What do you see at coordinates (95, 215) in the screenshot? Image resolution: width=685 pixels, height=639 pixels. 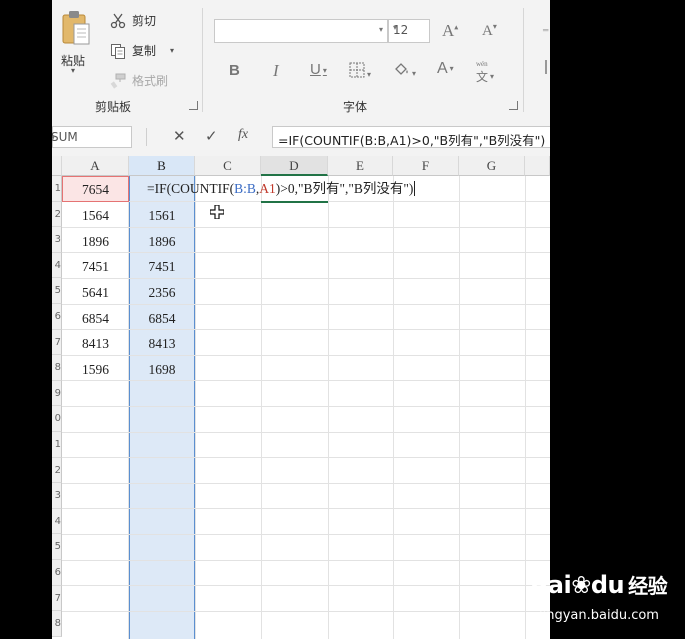 I see `cell-a2: 1564` at bounding box center [95, 215].